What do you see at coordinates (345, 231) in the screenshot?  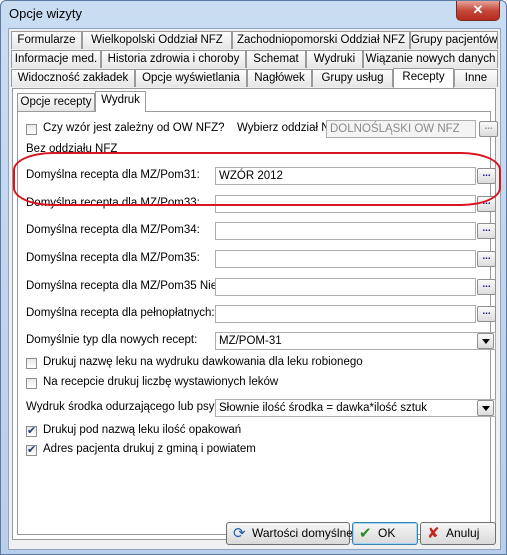 I see `recipe-field-pom34` at bounding box center [345, 231].